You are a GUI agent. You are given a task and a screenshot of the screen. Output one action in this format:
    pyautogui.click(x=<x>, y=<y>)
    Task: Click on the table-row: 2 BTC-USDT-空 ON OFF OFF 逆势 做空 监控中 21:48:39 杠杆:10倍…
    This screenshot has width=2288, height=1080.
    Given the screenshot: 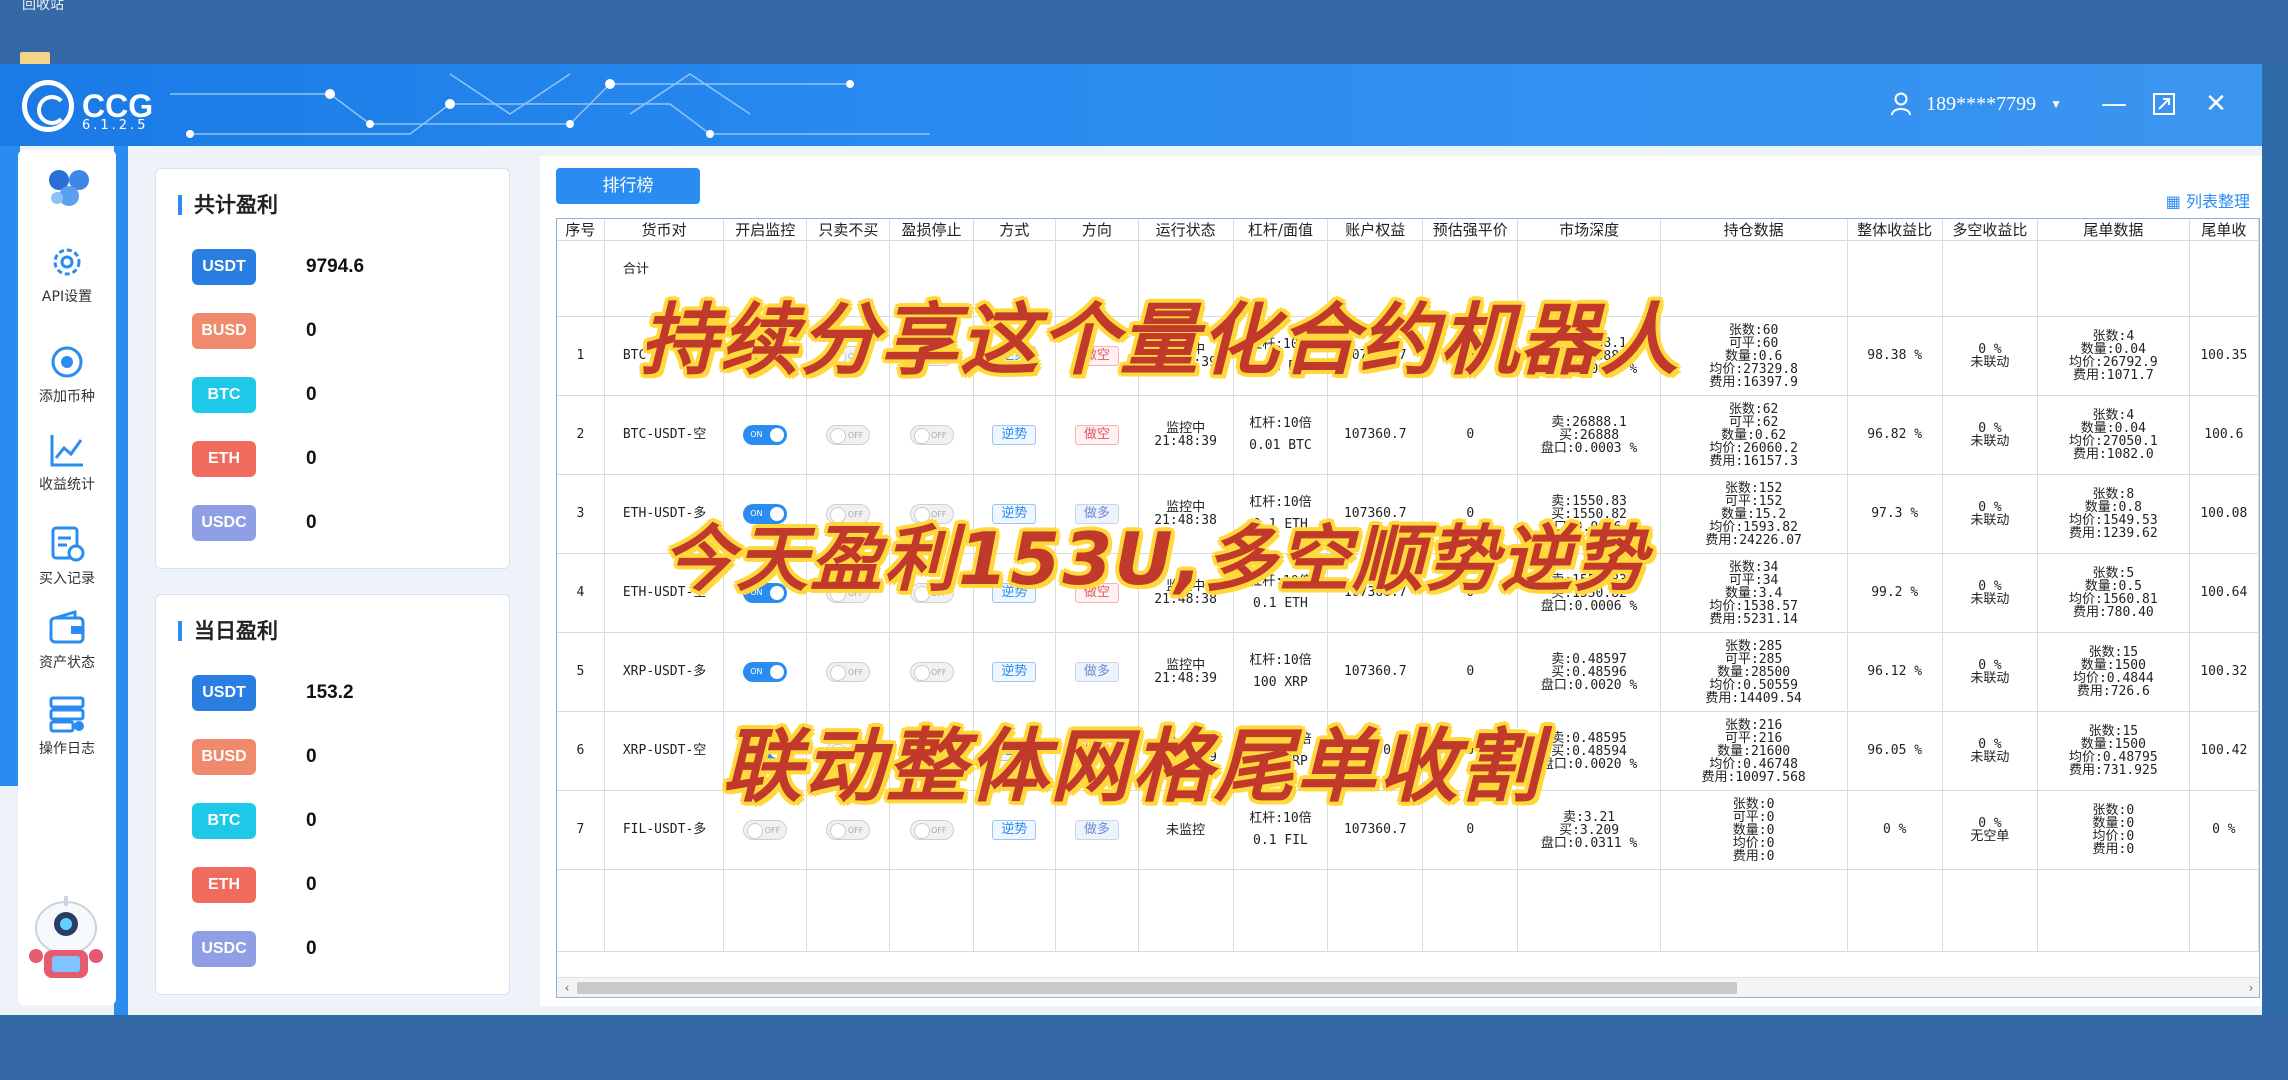 What is the action you would take?
    pyautogui.click(x=1408, y=435)
    